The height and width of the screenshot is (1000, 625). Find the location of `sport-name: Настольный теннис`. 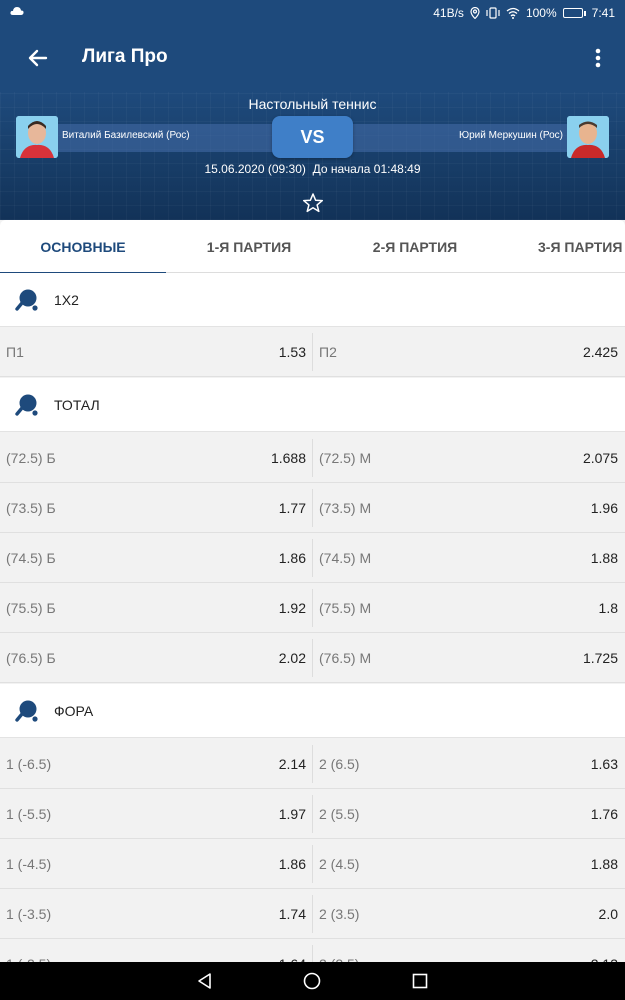

sport-name: Настольный теннис is located at coordinates (312, 104).